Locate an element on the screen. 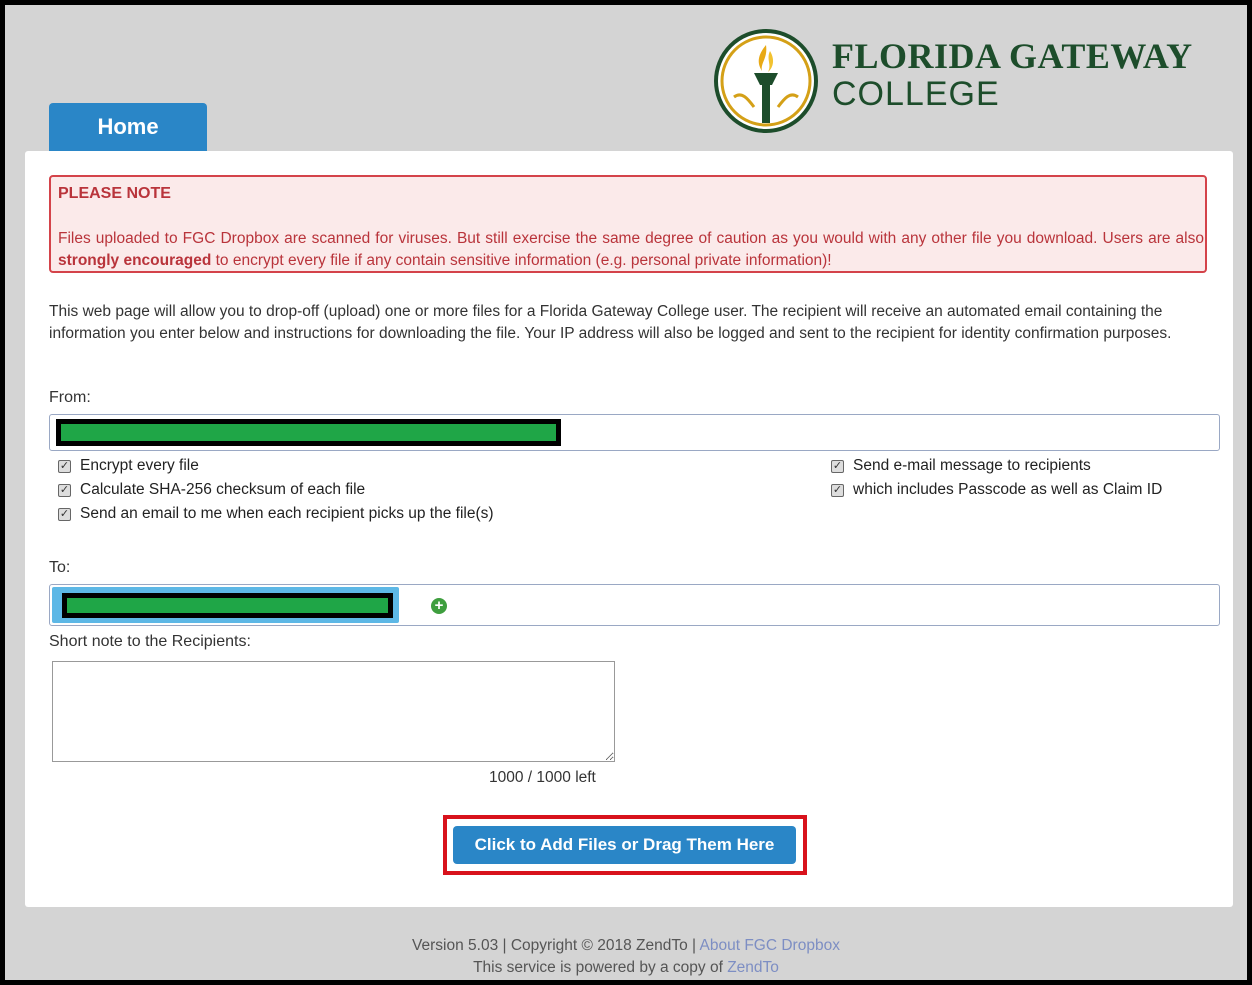  option-checksum: ✓ Calculate SHA-256 checksum of each file is located at coordinates (211, 490).